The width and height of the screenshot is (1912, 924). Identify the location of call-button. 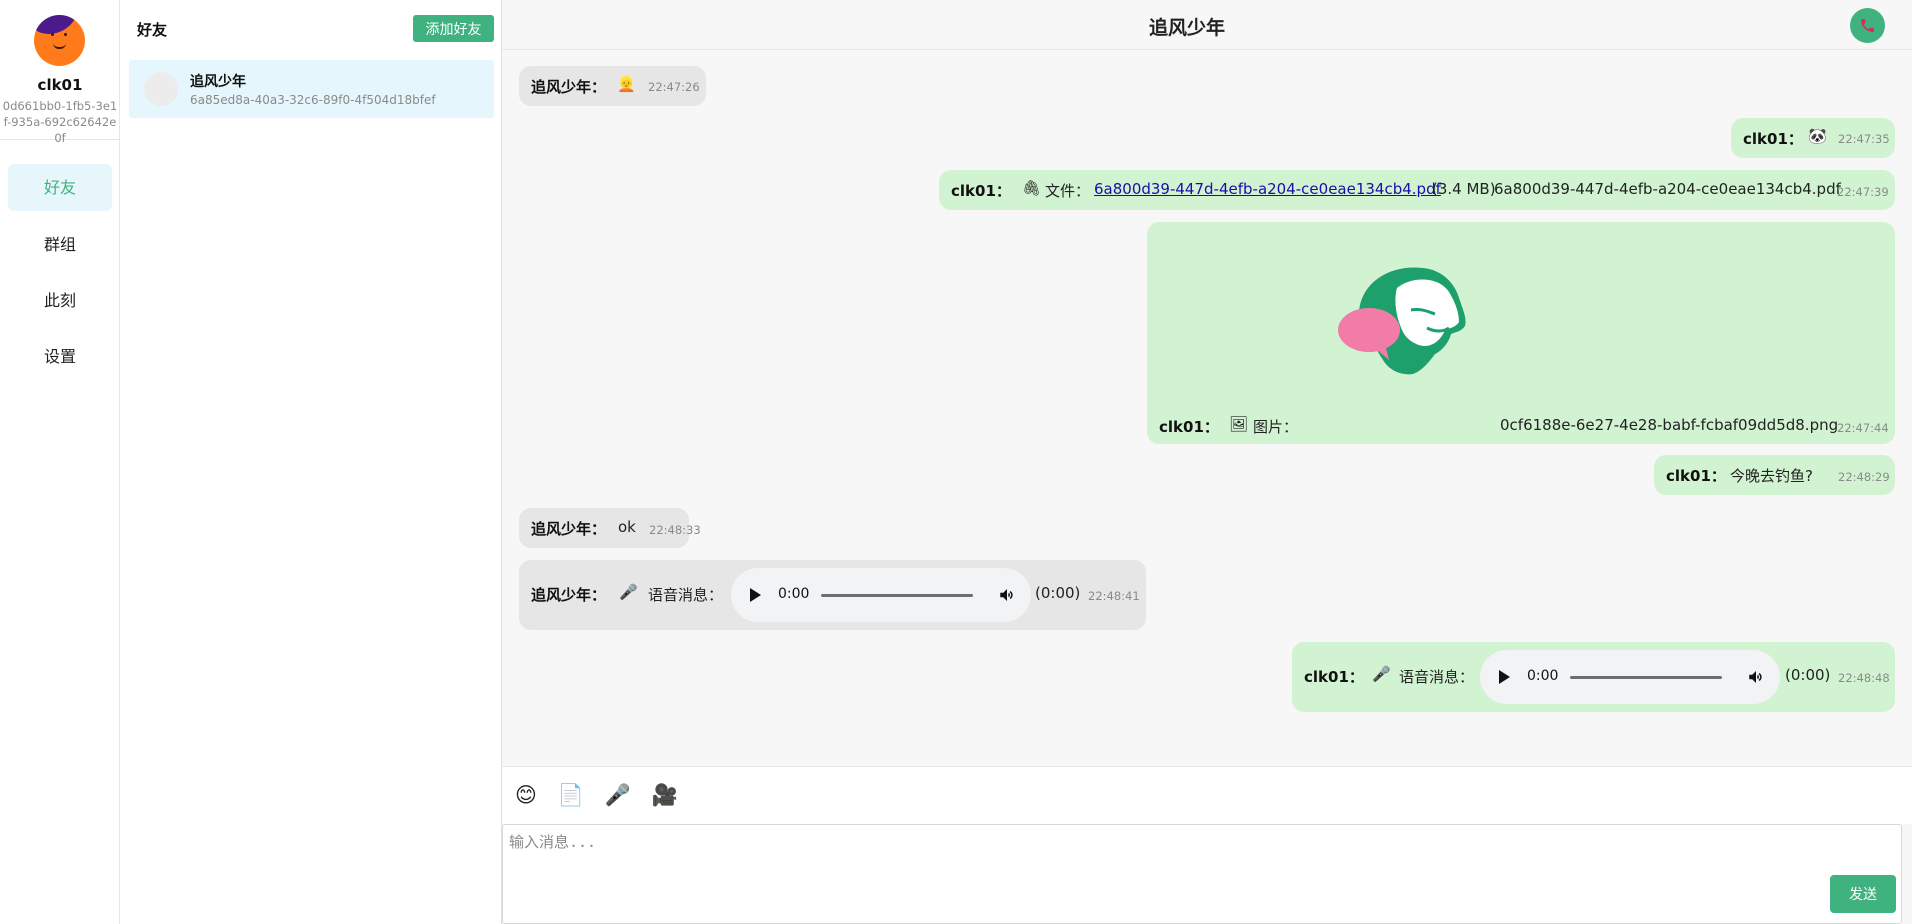
(1867, 25).